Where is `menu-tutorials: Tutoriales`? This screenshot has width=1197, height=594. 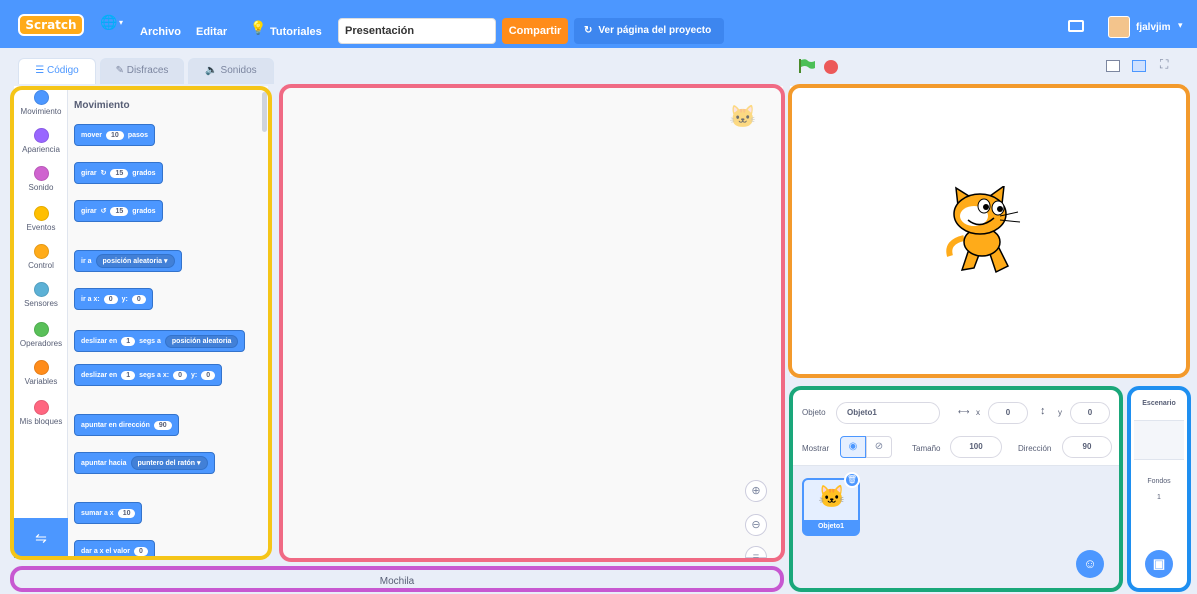 menu-tutorials: Tutoriales is located at coordinates (296, 32).